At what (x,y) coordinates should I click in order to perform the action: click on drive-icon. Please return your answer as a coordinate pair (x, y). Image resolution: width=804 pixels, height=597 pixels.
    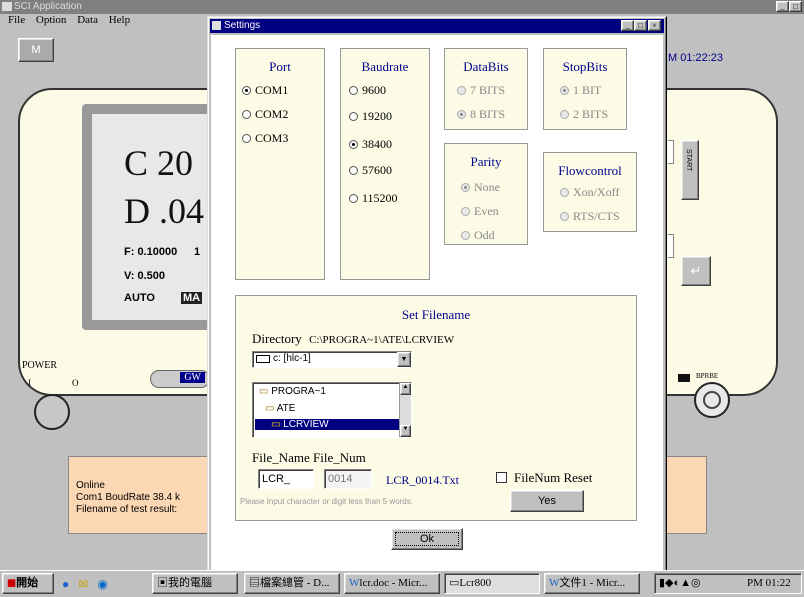
    Looking at the image, I should click on (263, 359).